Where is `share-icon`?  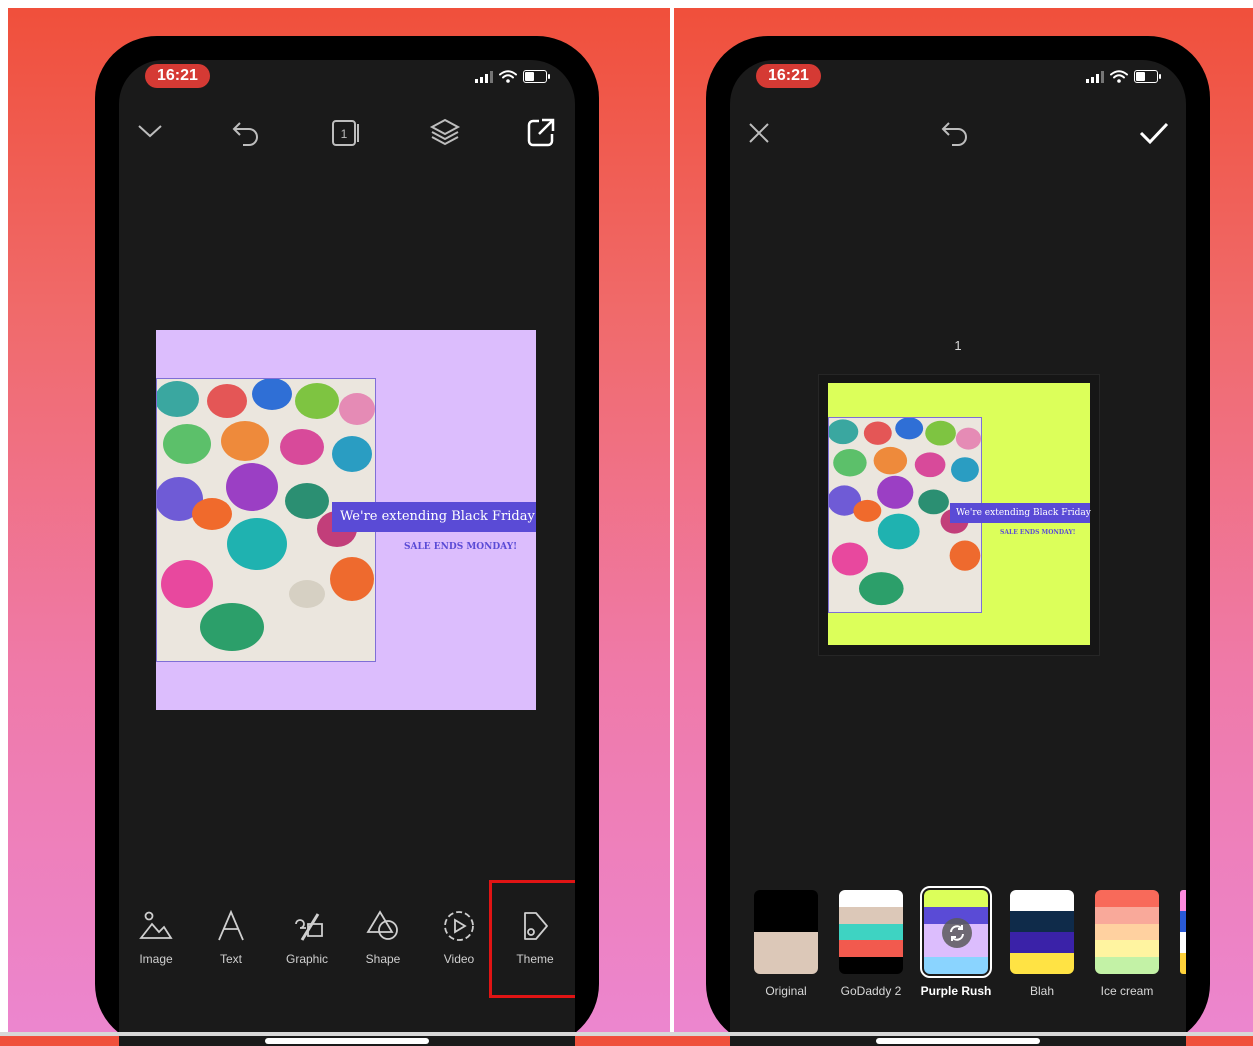
share-icon is located at coordinates (541, 132).